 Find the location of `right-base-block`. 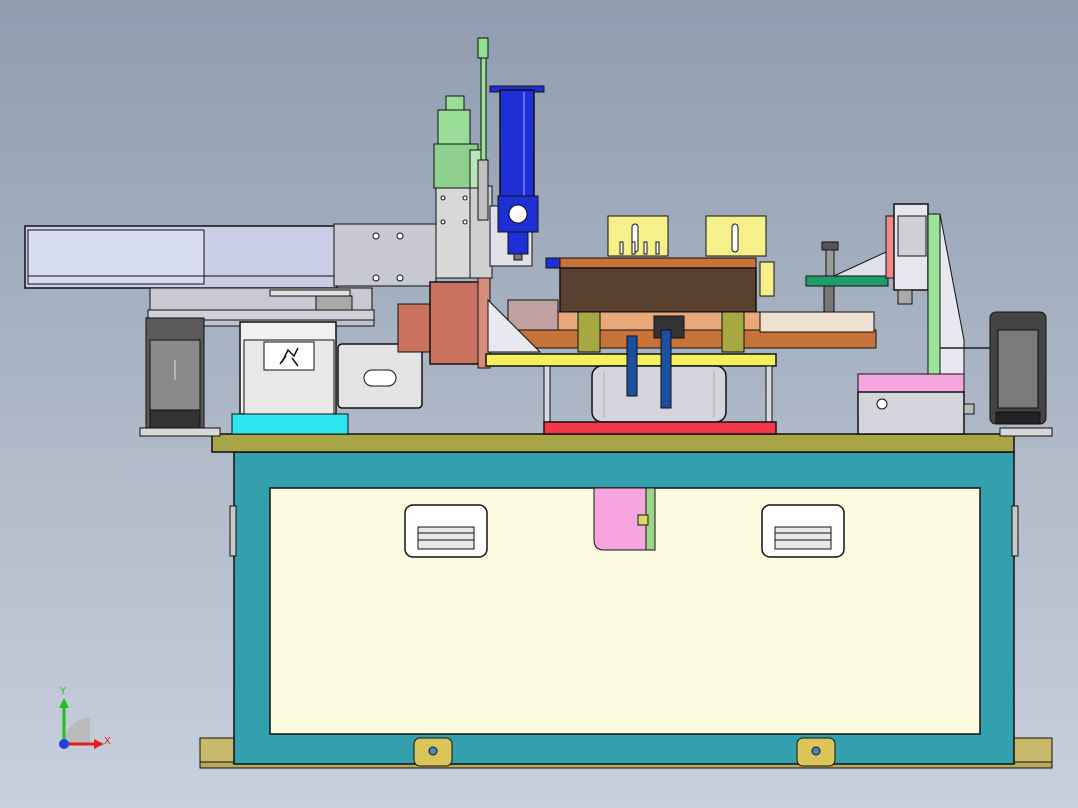

right-base-block is located at coordinates (916, 404).